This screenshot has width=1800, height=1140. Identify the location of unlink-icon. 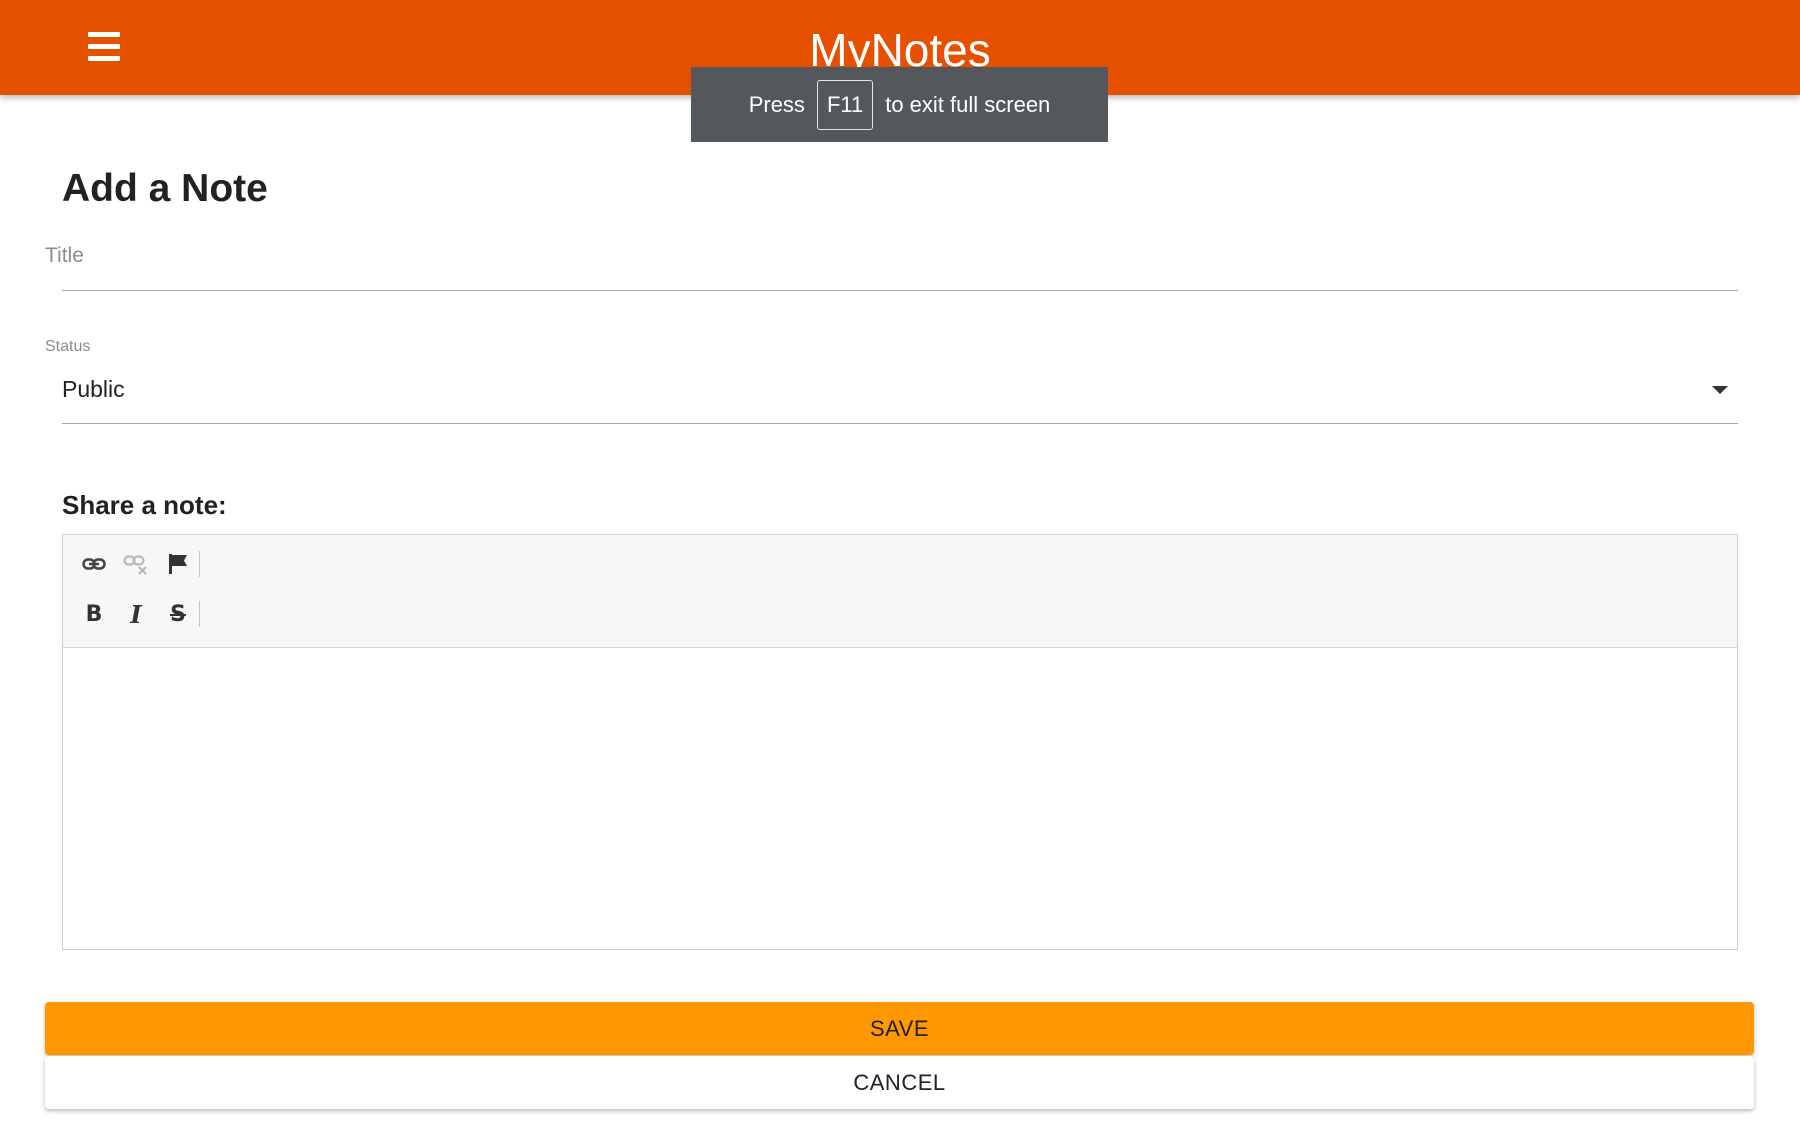
(136, 564).